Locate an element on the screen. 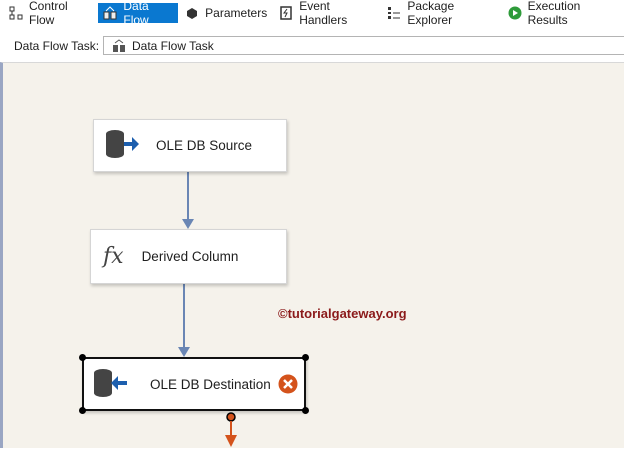 The width and height of the screenshot is (624, 449). tab-control-flow: Control Flow is located at coordinates (50, 13).